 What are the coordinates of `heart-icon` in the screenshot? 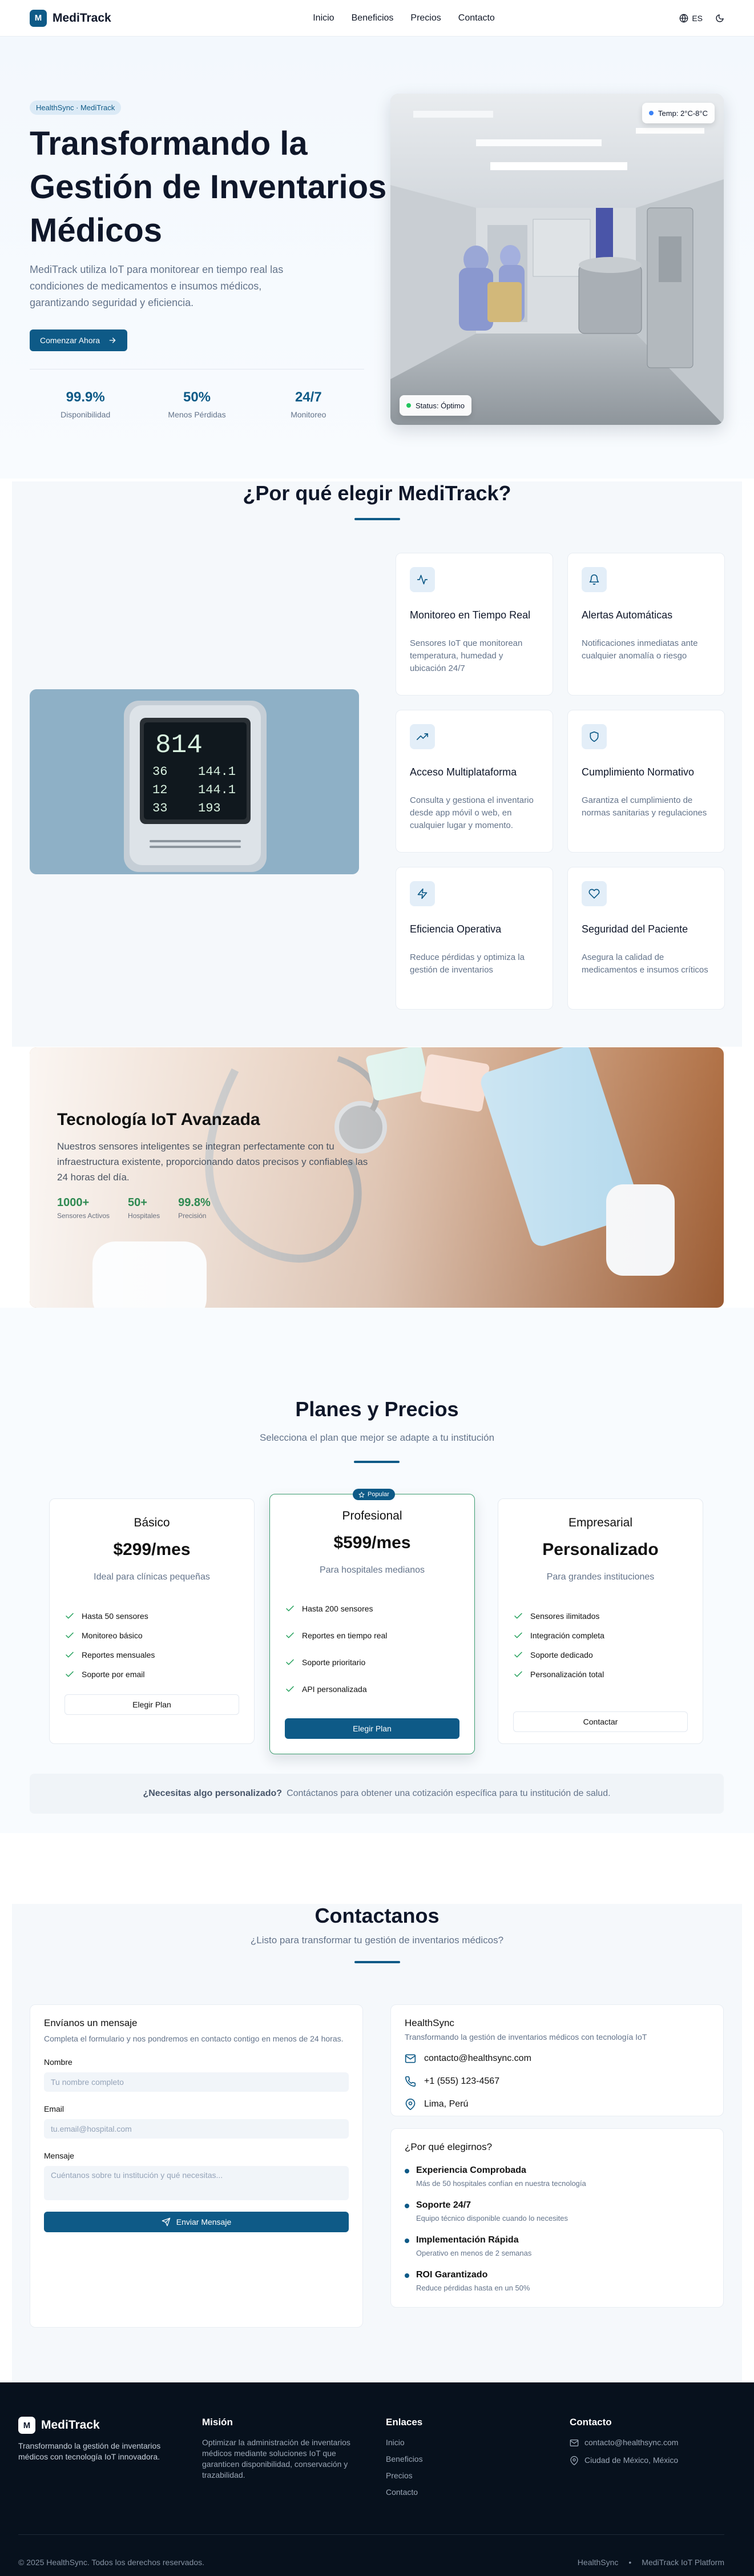 It's located at (595, 893).